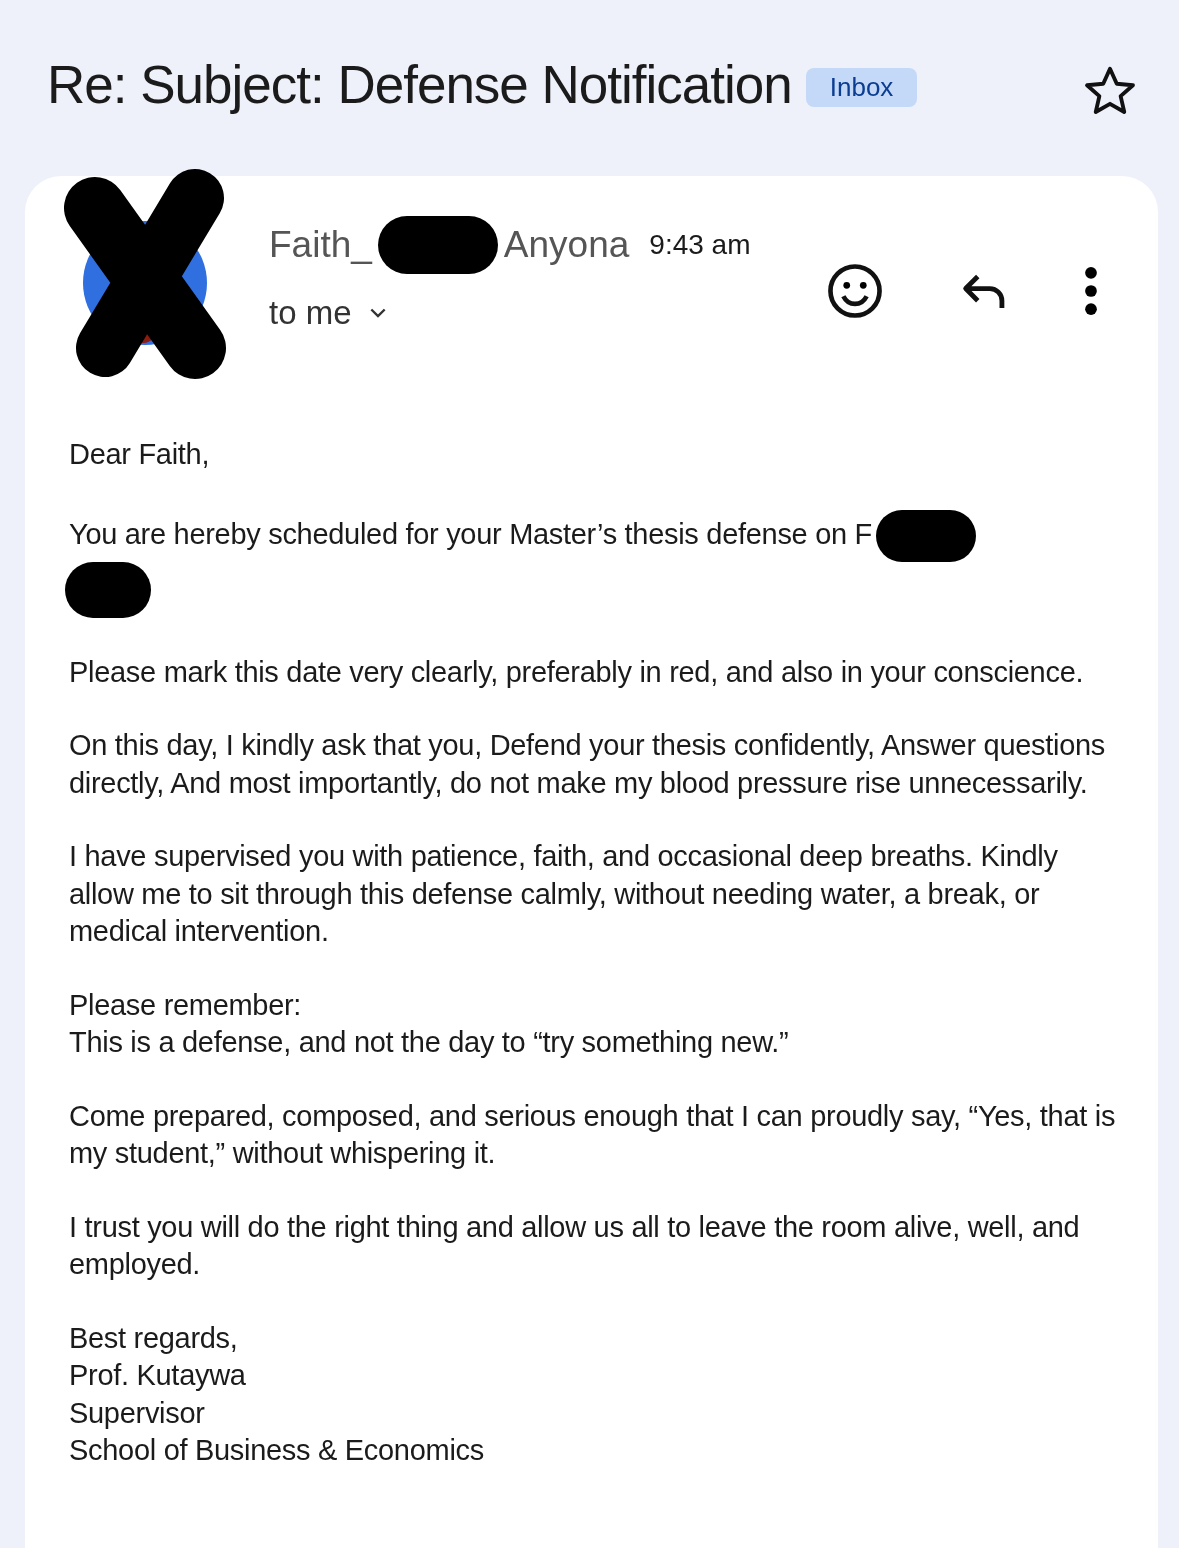 The image size is (1179, 1548). I want to click on sender-name: Faith_, so click(320, 245).